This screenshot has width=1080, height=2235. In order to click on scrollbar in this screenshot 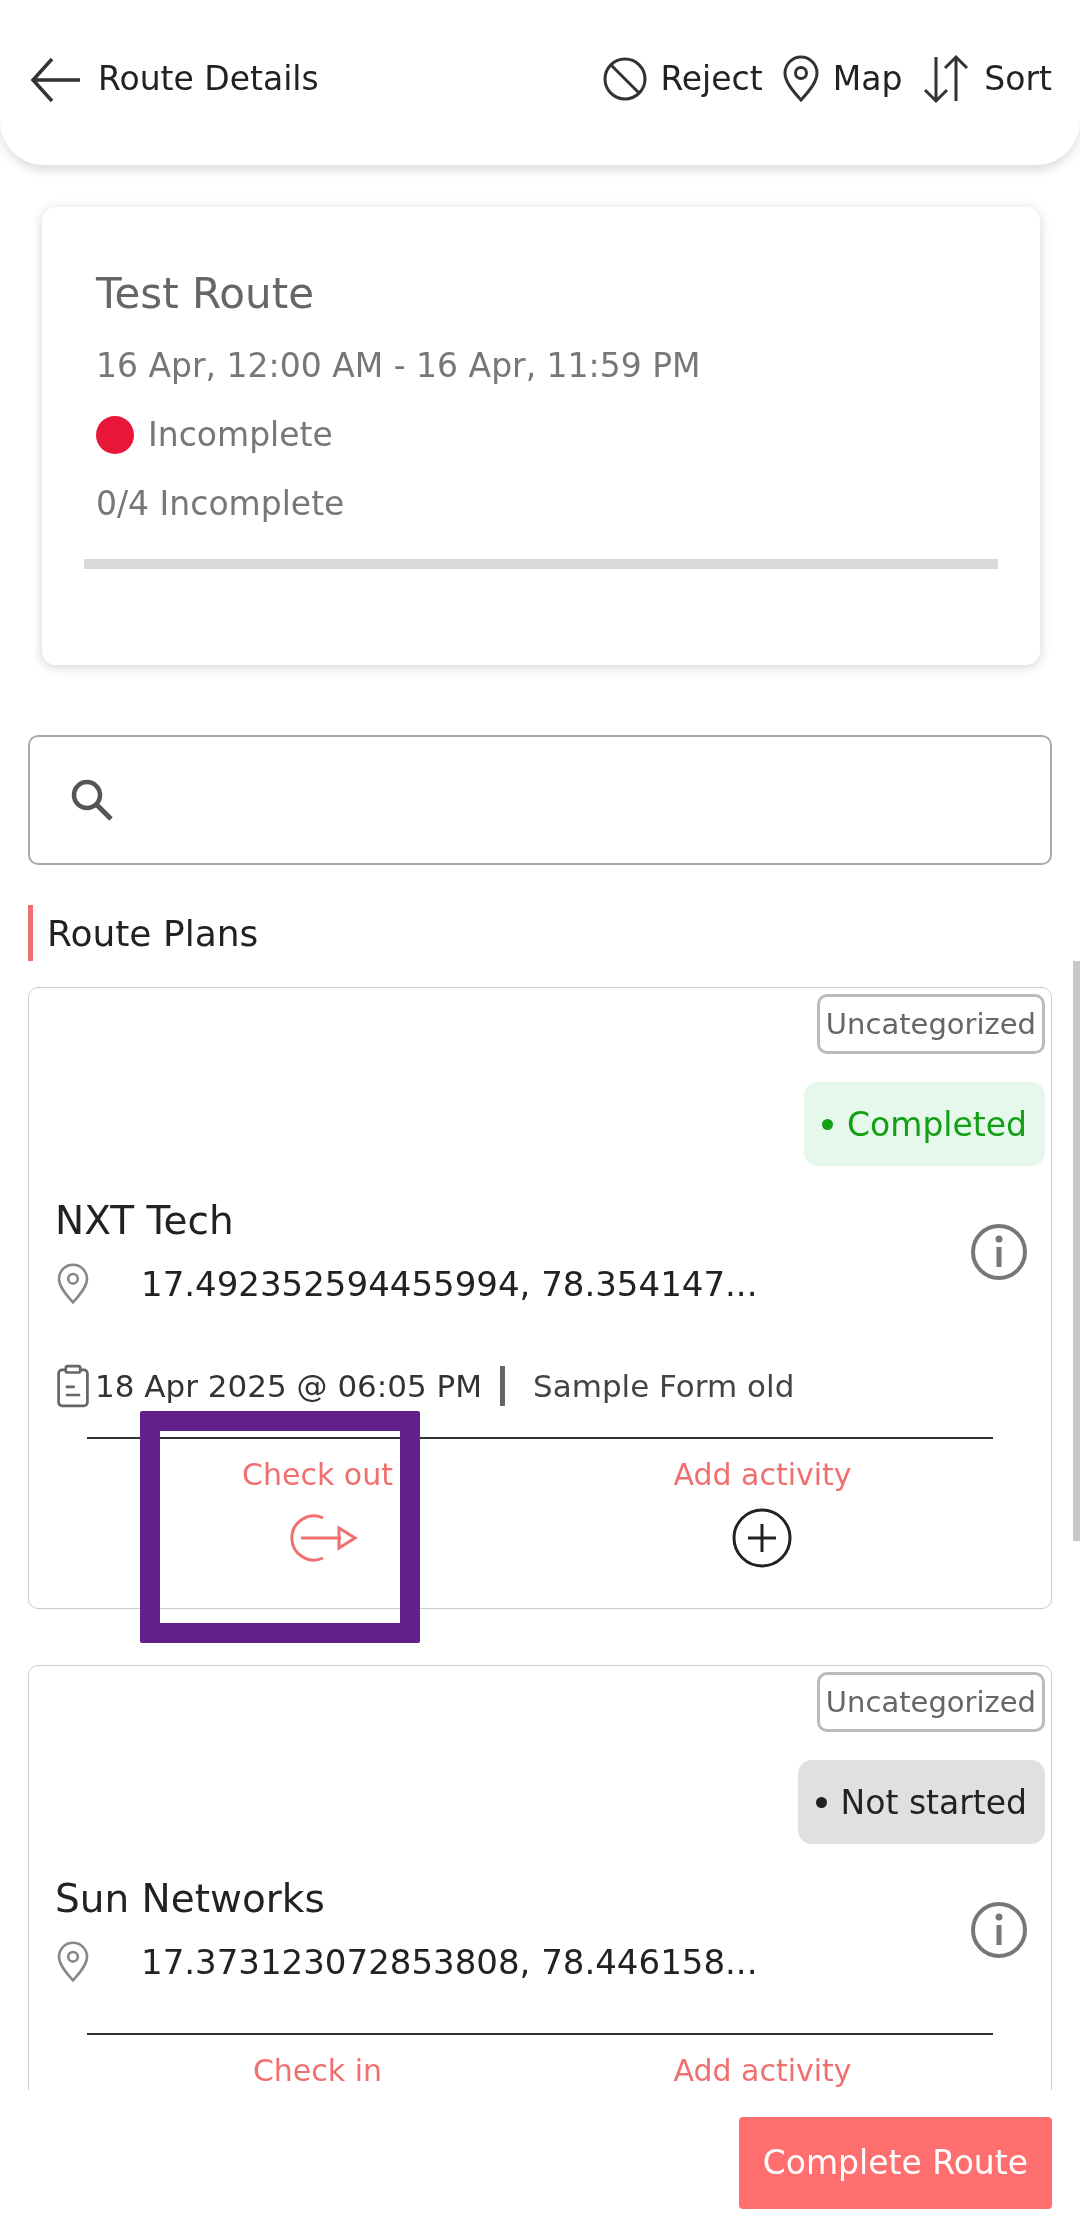, I will do `click(1076, 1251)`.